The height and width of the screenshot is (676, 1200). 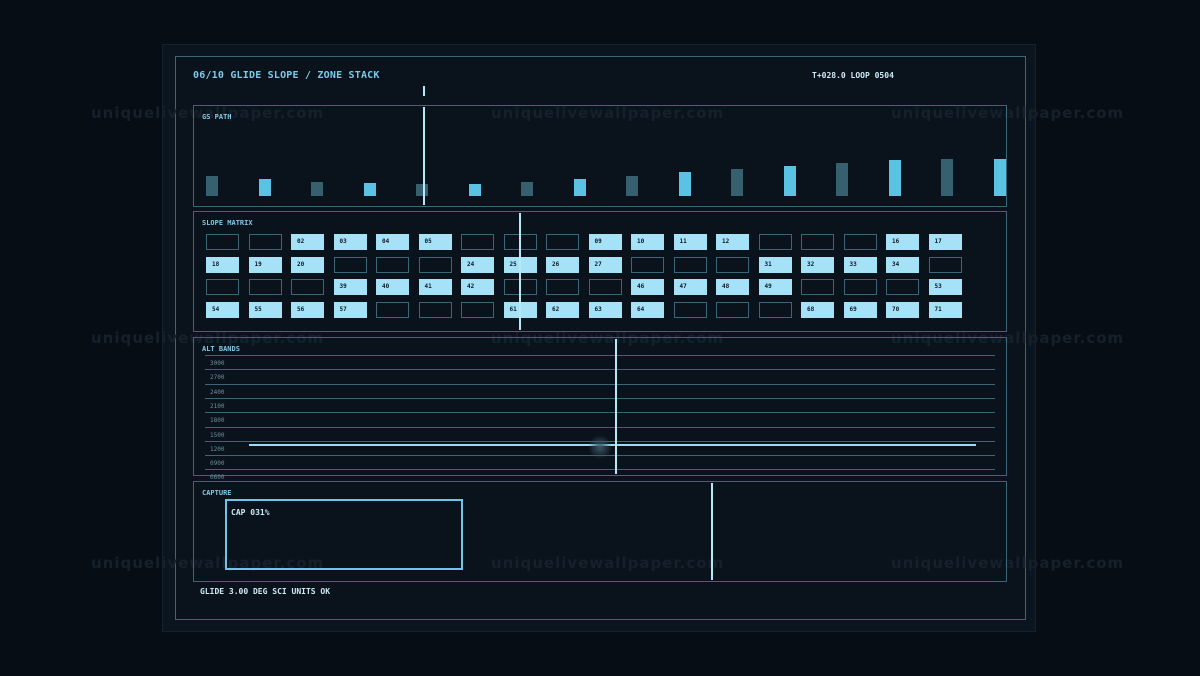 What do you see at coordinates (227, 223) in the screenshot?
I see `slope-matrix-label: SLOPE MATRIX` at bounding box center [227, 223].